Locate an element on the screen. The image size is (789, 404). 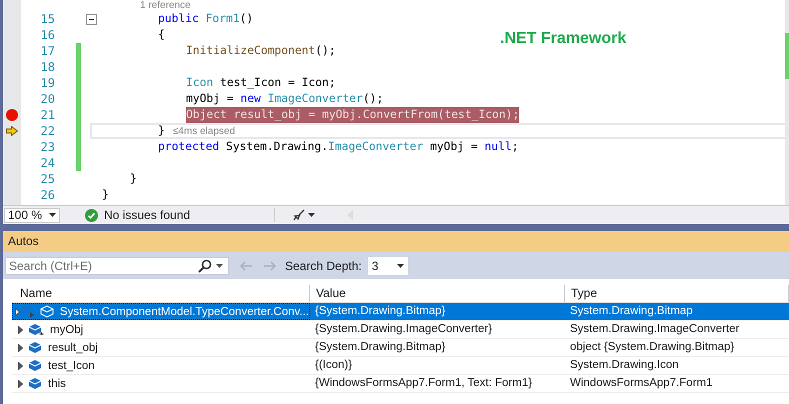
brush-icon is located at coordinates (299, 215).